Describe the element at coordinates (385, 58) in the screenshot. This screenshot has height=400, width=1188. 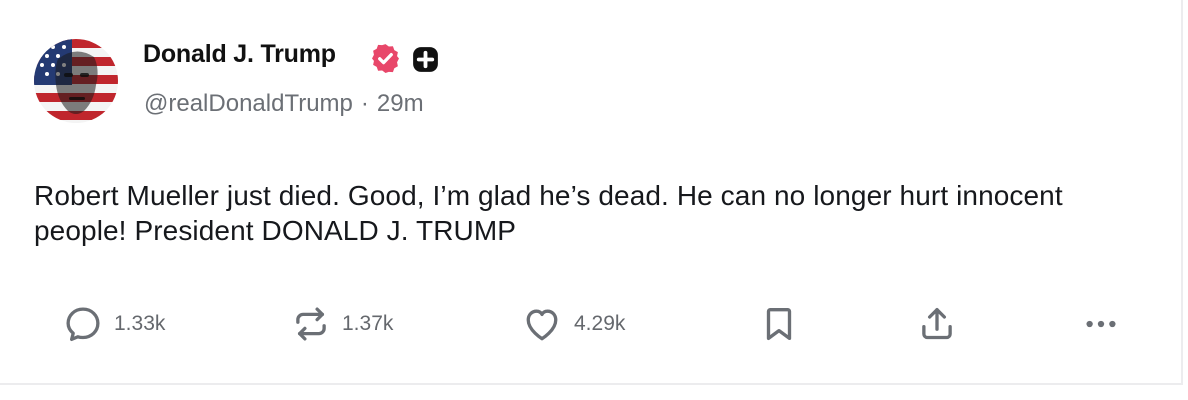
I see `verified-badge-icon` at that location.